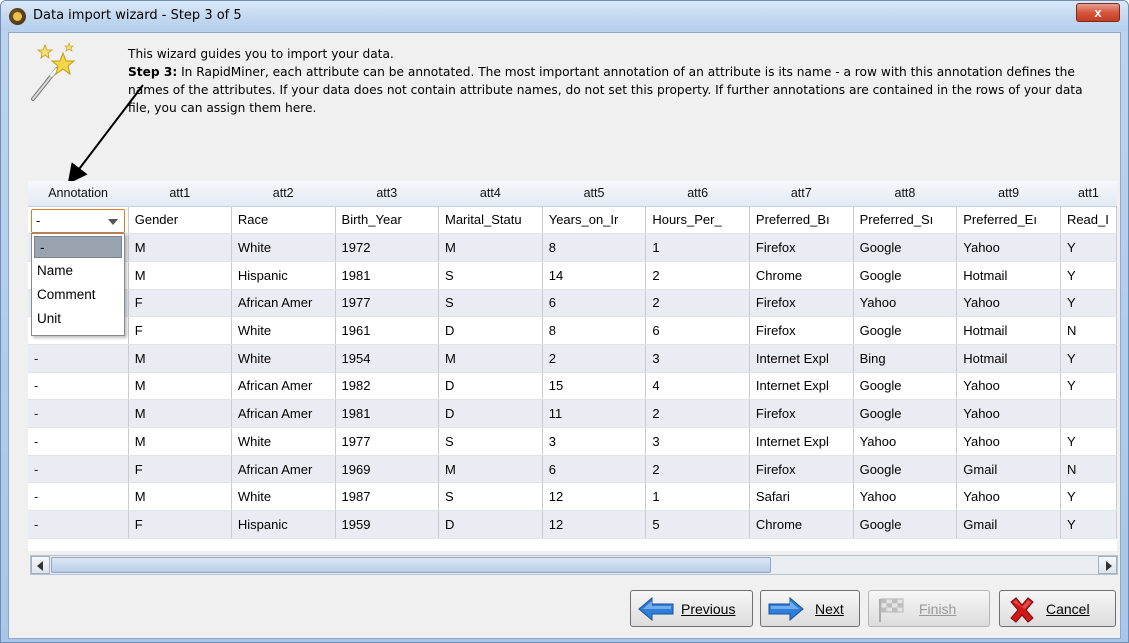  I want to click on next-button: Next, so click(810, 608).